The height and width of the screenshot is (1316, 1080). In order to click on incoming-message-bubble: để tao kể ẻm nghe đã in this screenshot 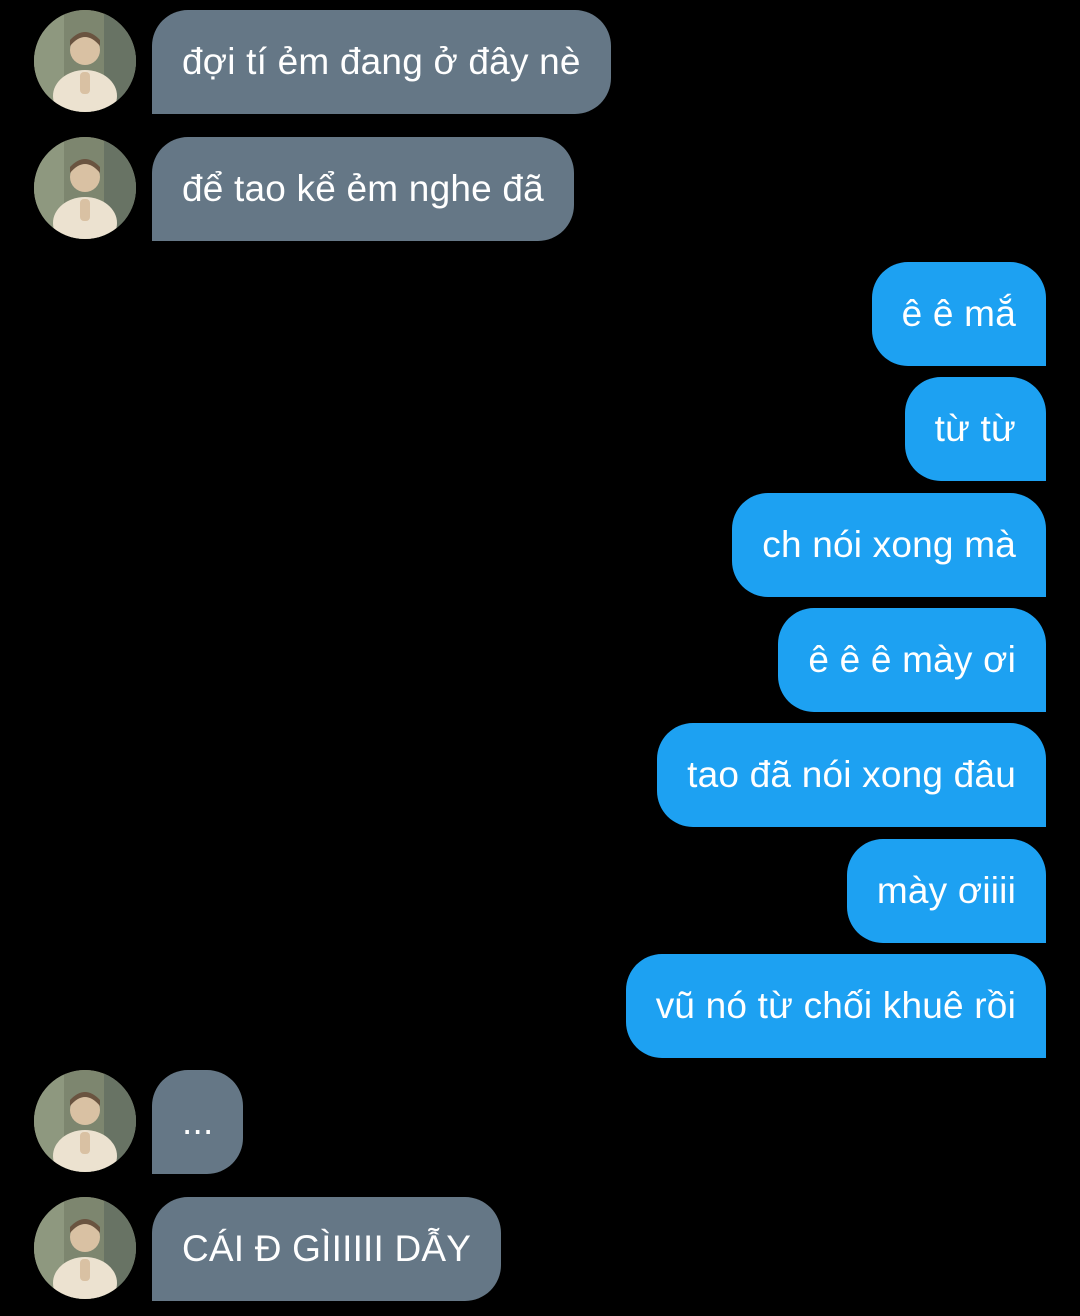, I will do `click(363, 189)`.